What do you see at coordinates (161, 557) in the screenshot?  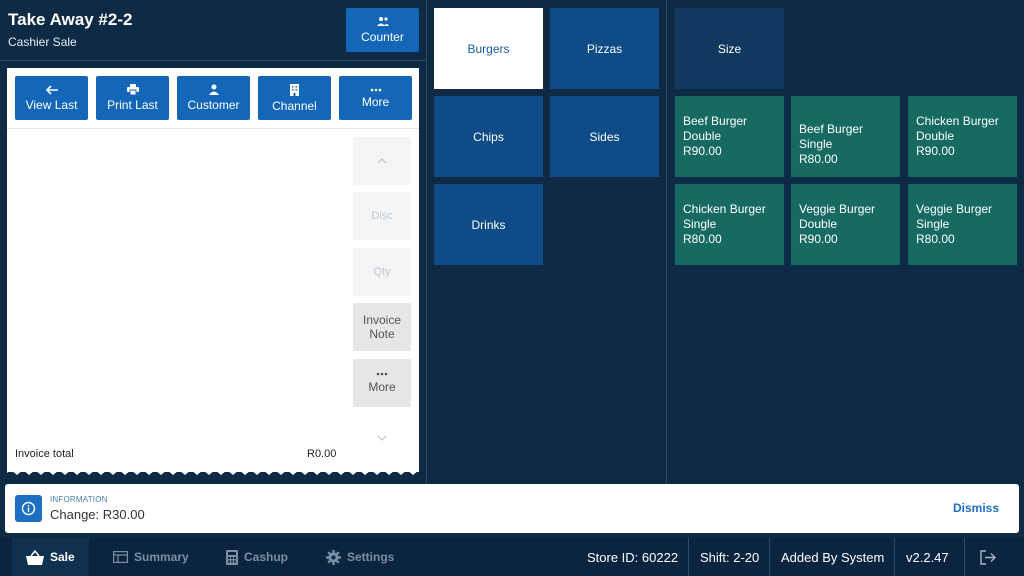 I see `nav-summary-label: Summary` at bounding box center [161, 557].